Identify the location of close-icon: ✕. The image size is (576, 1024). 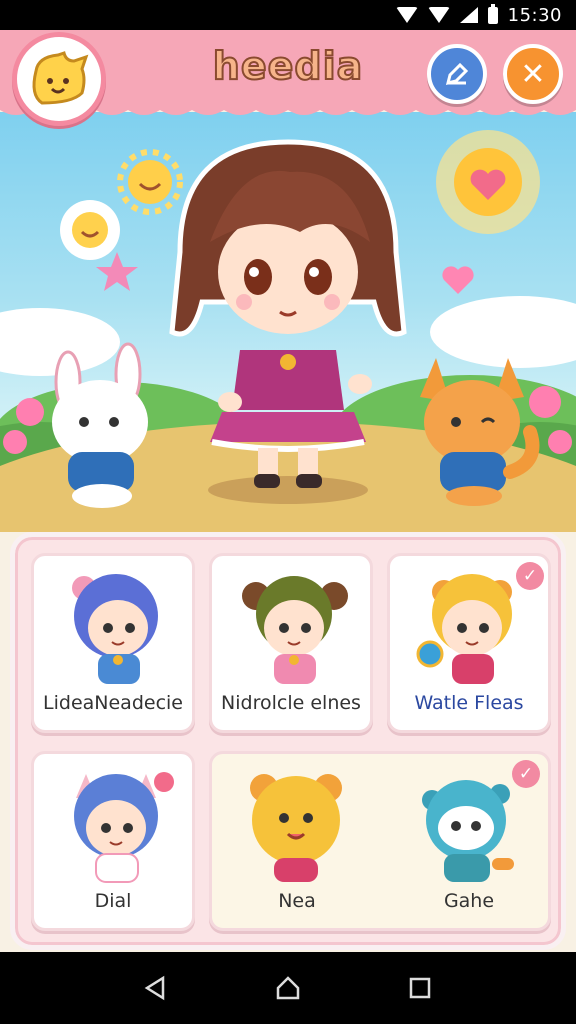
(533, 74).